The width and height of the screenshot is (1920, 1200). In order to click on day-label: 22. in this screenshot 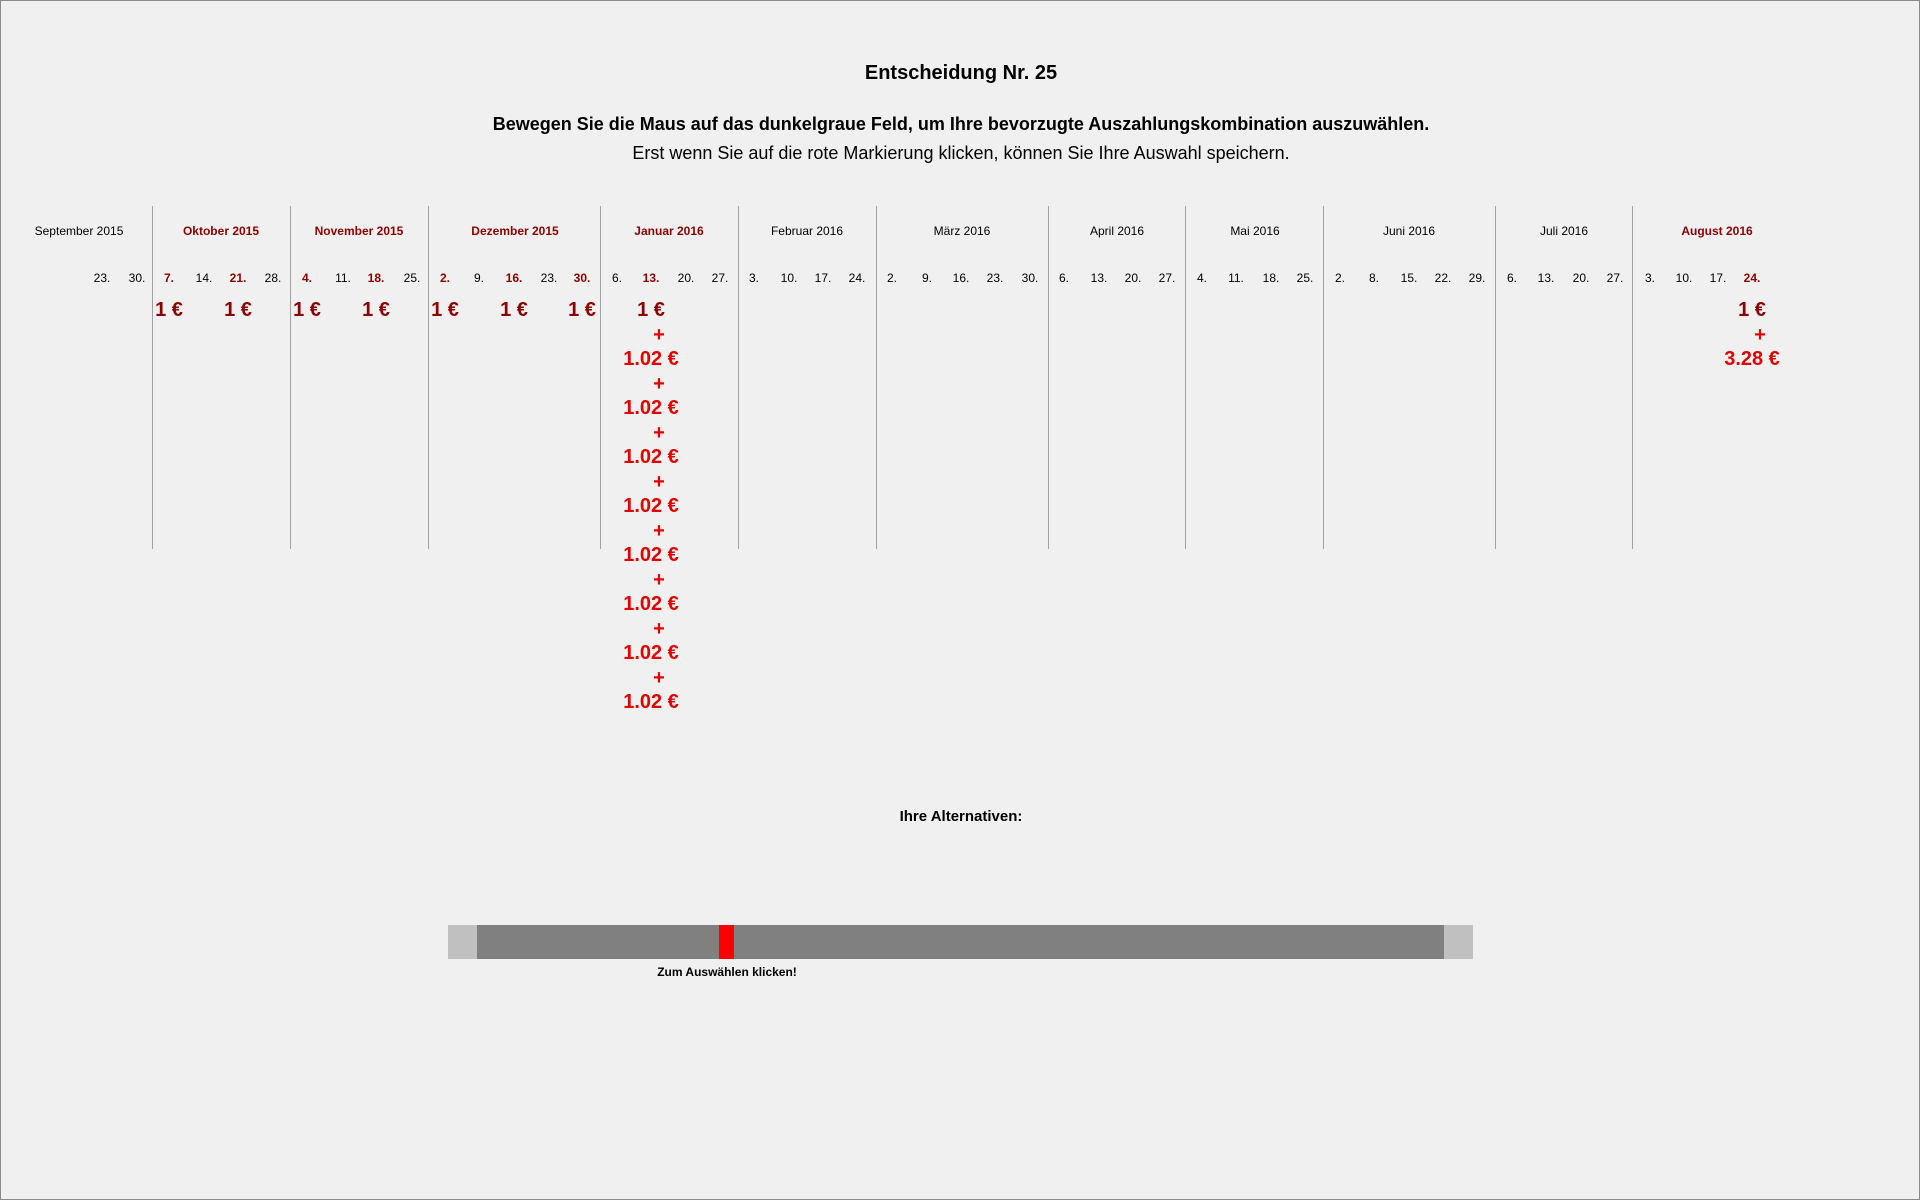, I will do `click(1443, 278)`.